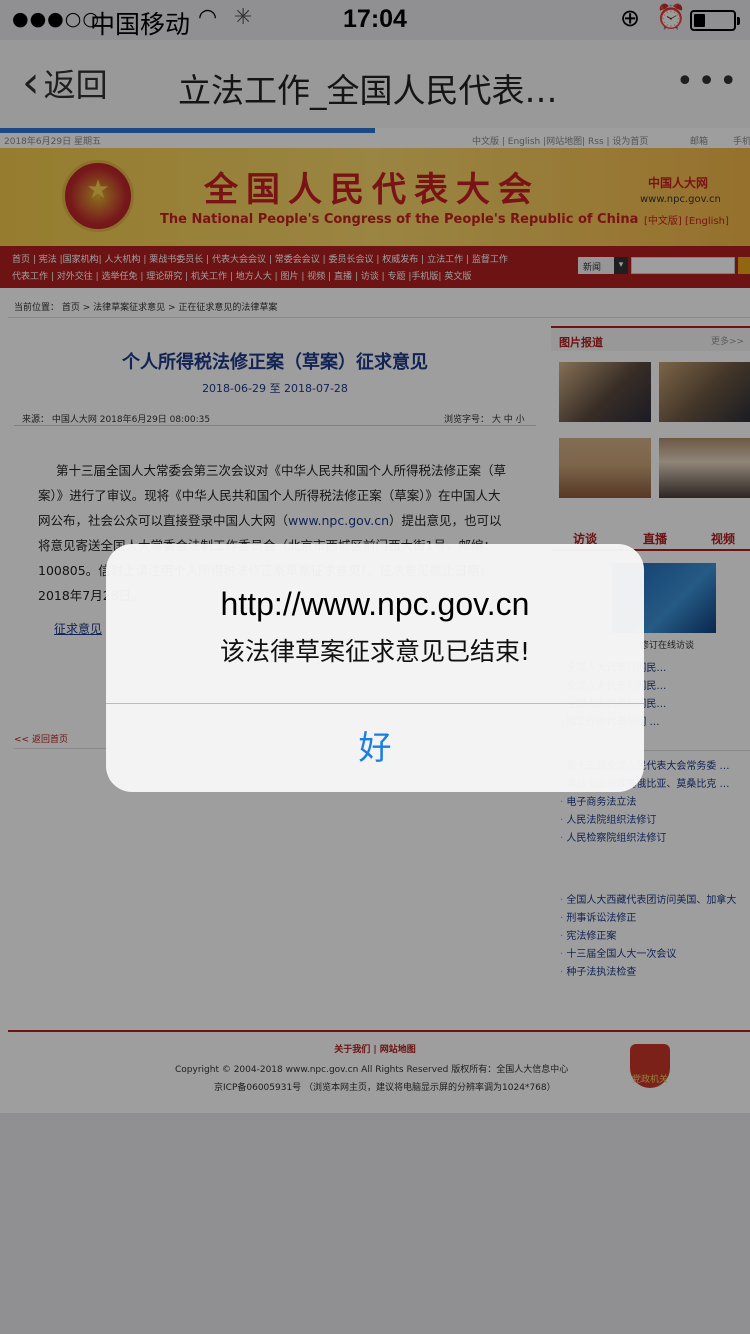 The image size is (750, 1334). I want to click on alert-dialog: http://www.npc.gov.cn 该法律草案征求意见已结束! 好, so click(375, 668).